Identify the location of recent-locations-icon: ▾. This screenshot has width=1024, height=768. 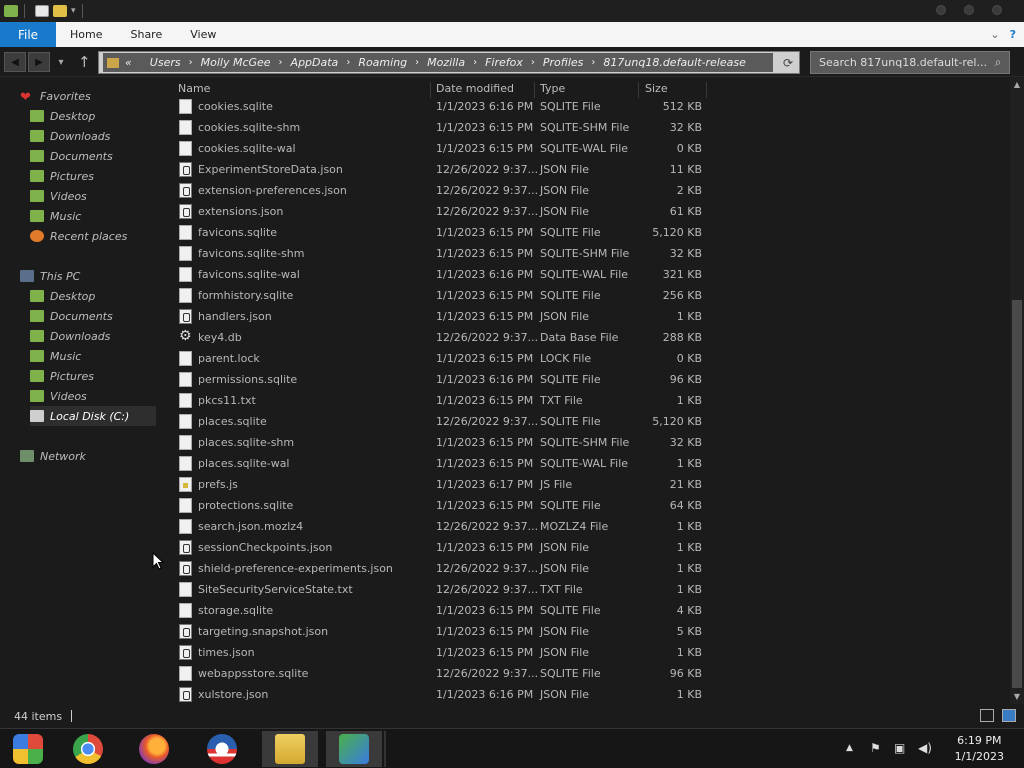
(61, 62).